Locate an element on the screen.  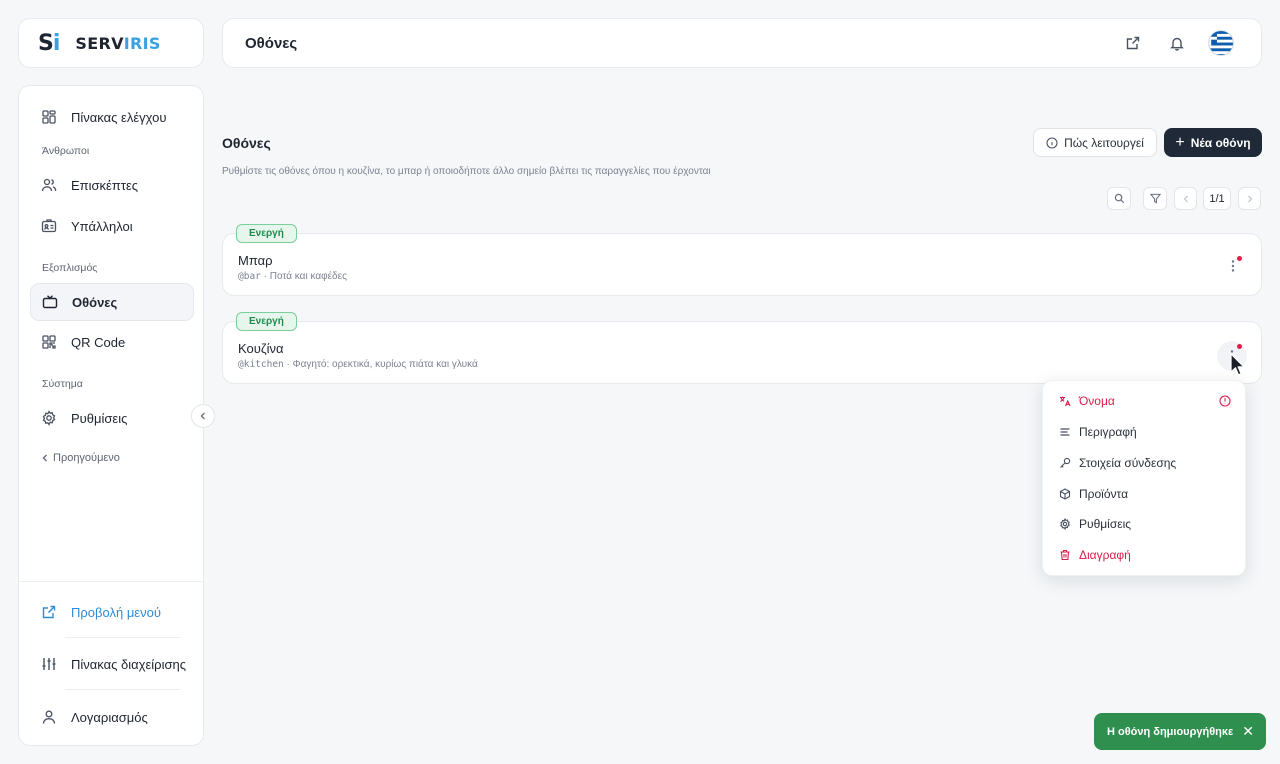
sidebar-item-guests: Επισκέπτες is located at coordinates (112, 185).